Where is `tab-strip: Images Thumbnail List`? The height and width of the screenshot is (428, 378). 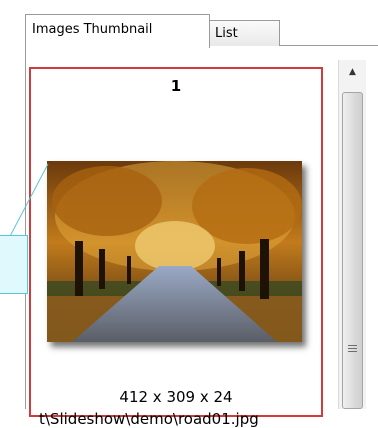
tab-strip: Images Thumbnail List is located at coordinates (189, 24).